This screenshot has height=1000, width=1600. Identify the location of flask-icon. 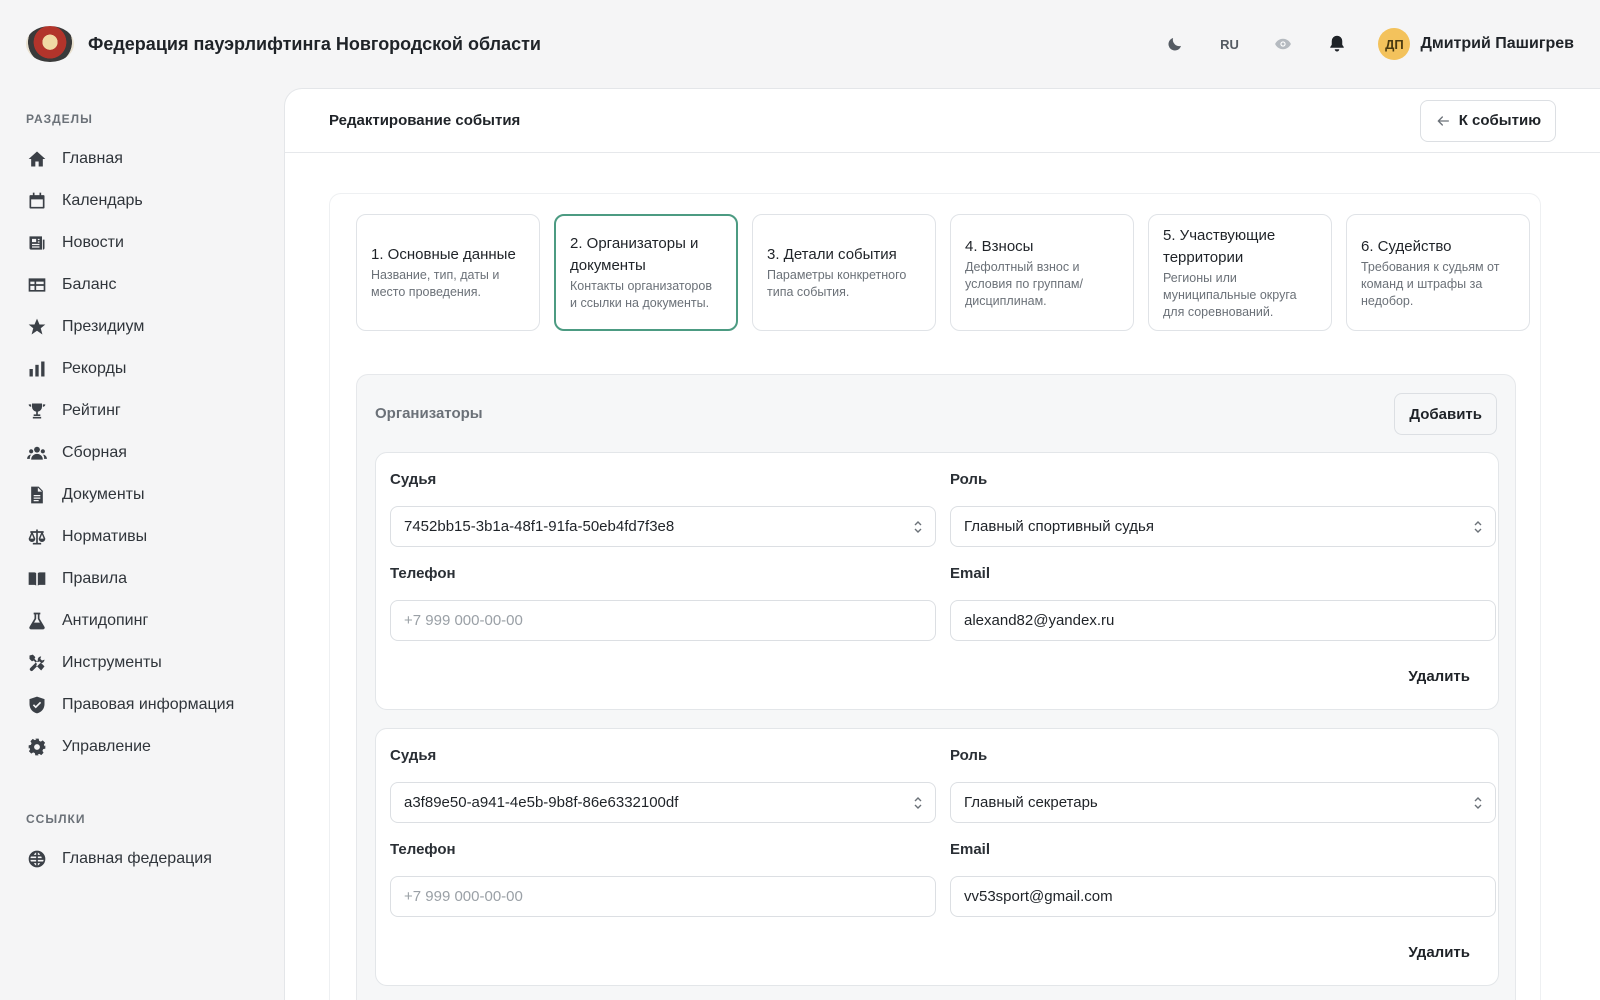
(37, 621).